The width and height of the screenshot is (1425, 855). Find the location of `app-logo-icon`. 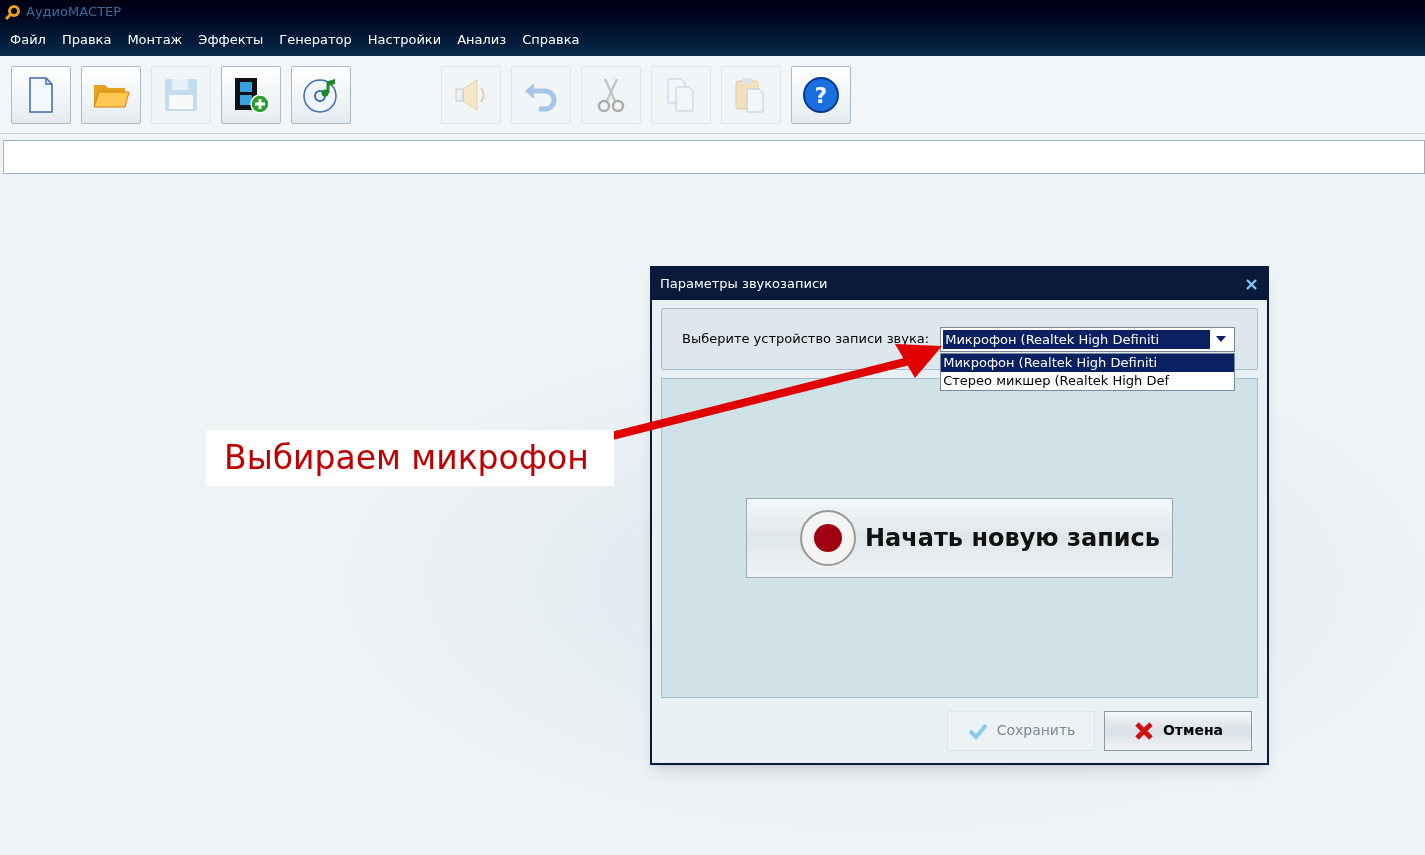

app-logo-icon is located at coordinates (13, 12).